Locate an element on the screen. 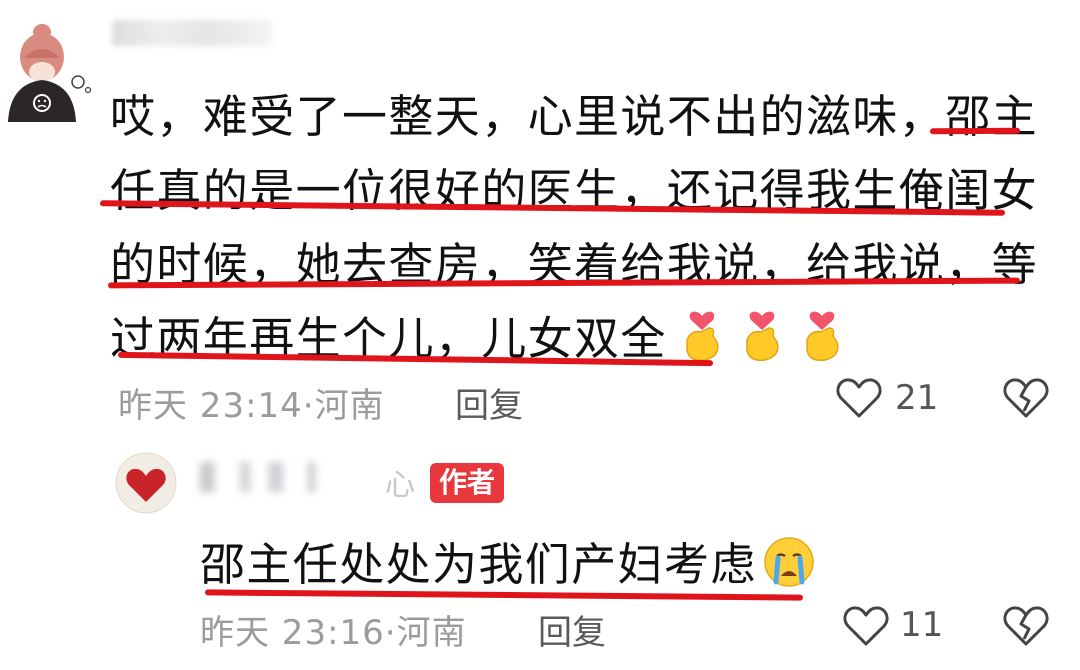 Image resolution: width=1080 pixels, height=670 pixels. comment-location: 河南 is located at coordinates (349, 406).